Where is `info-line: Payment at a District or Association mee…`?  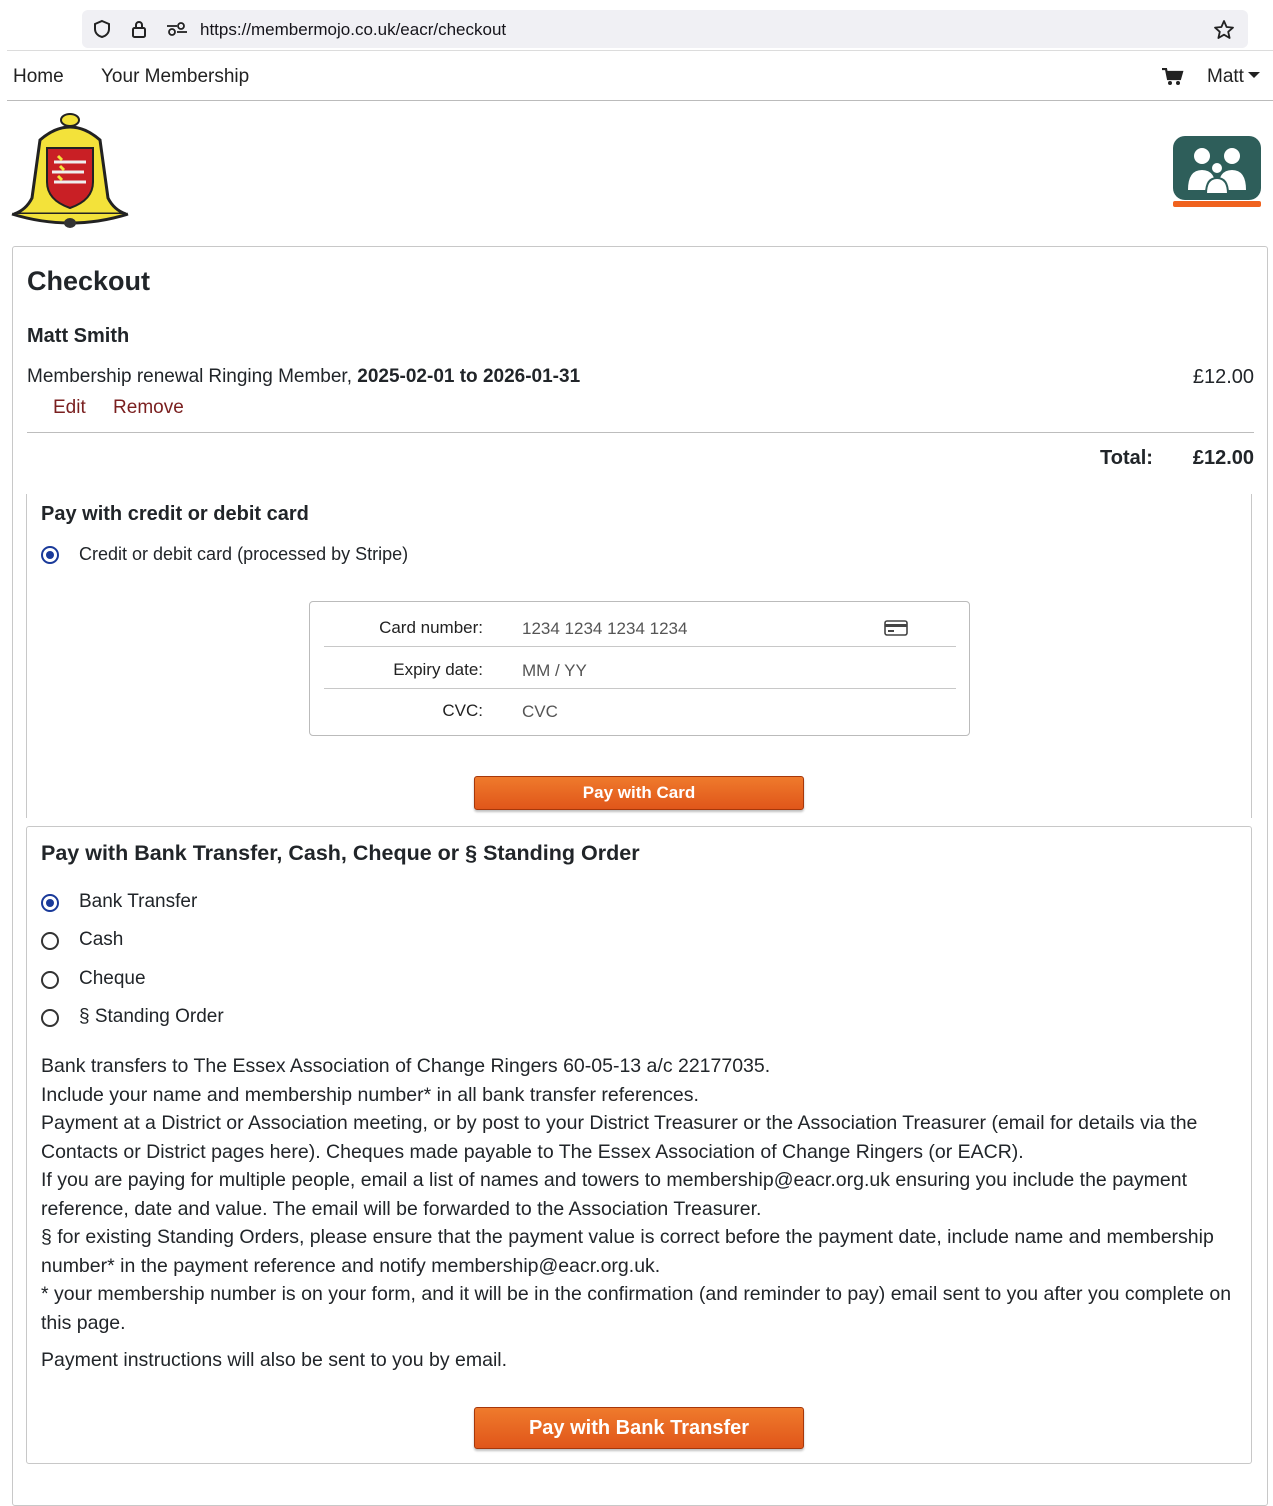
info-line: Payment at a District or Association mee… is located at coordinates (619, 1137).